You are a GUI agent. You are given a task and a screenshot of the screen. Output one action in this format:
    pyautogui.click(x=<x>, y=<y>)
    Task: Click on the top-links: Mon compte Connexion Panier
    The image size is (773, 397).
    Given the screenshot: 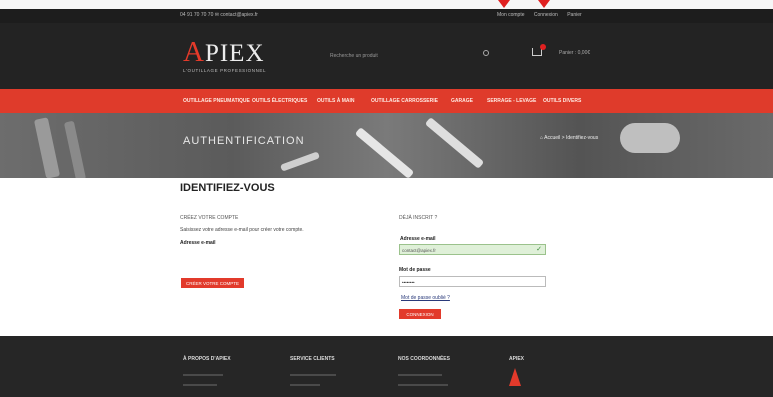 What is the action you would take?
    pyautogui.click(x=543, y=15)
    